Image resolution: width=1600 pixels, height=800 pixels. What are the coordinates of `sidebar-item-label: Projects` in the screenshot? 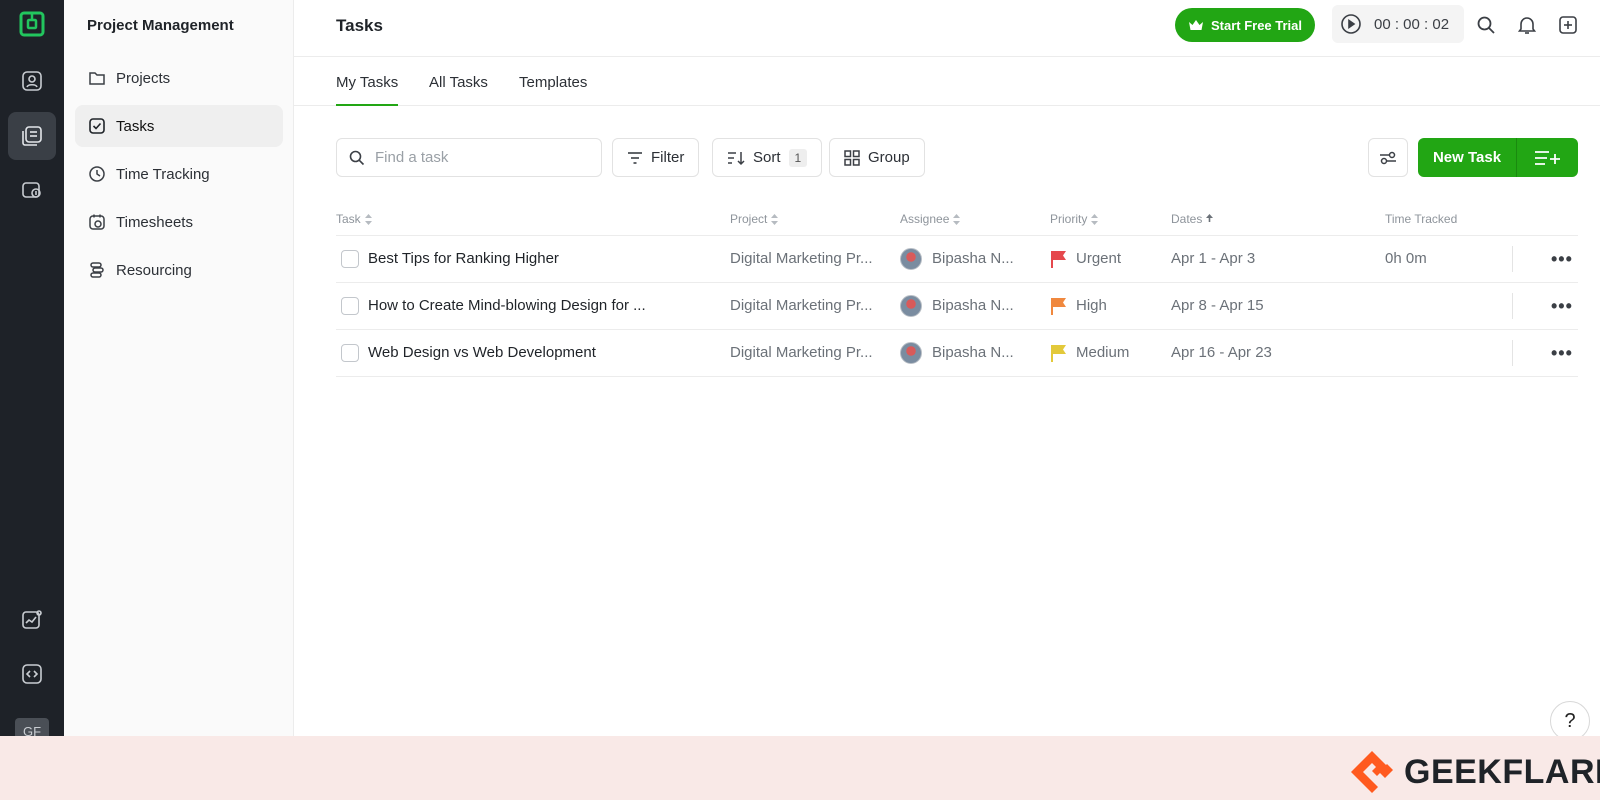 It's located at (143, 78).